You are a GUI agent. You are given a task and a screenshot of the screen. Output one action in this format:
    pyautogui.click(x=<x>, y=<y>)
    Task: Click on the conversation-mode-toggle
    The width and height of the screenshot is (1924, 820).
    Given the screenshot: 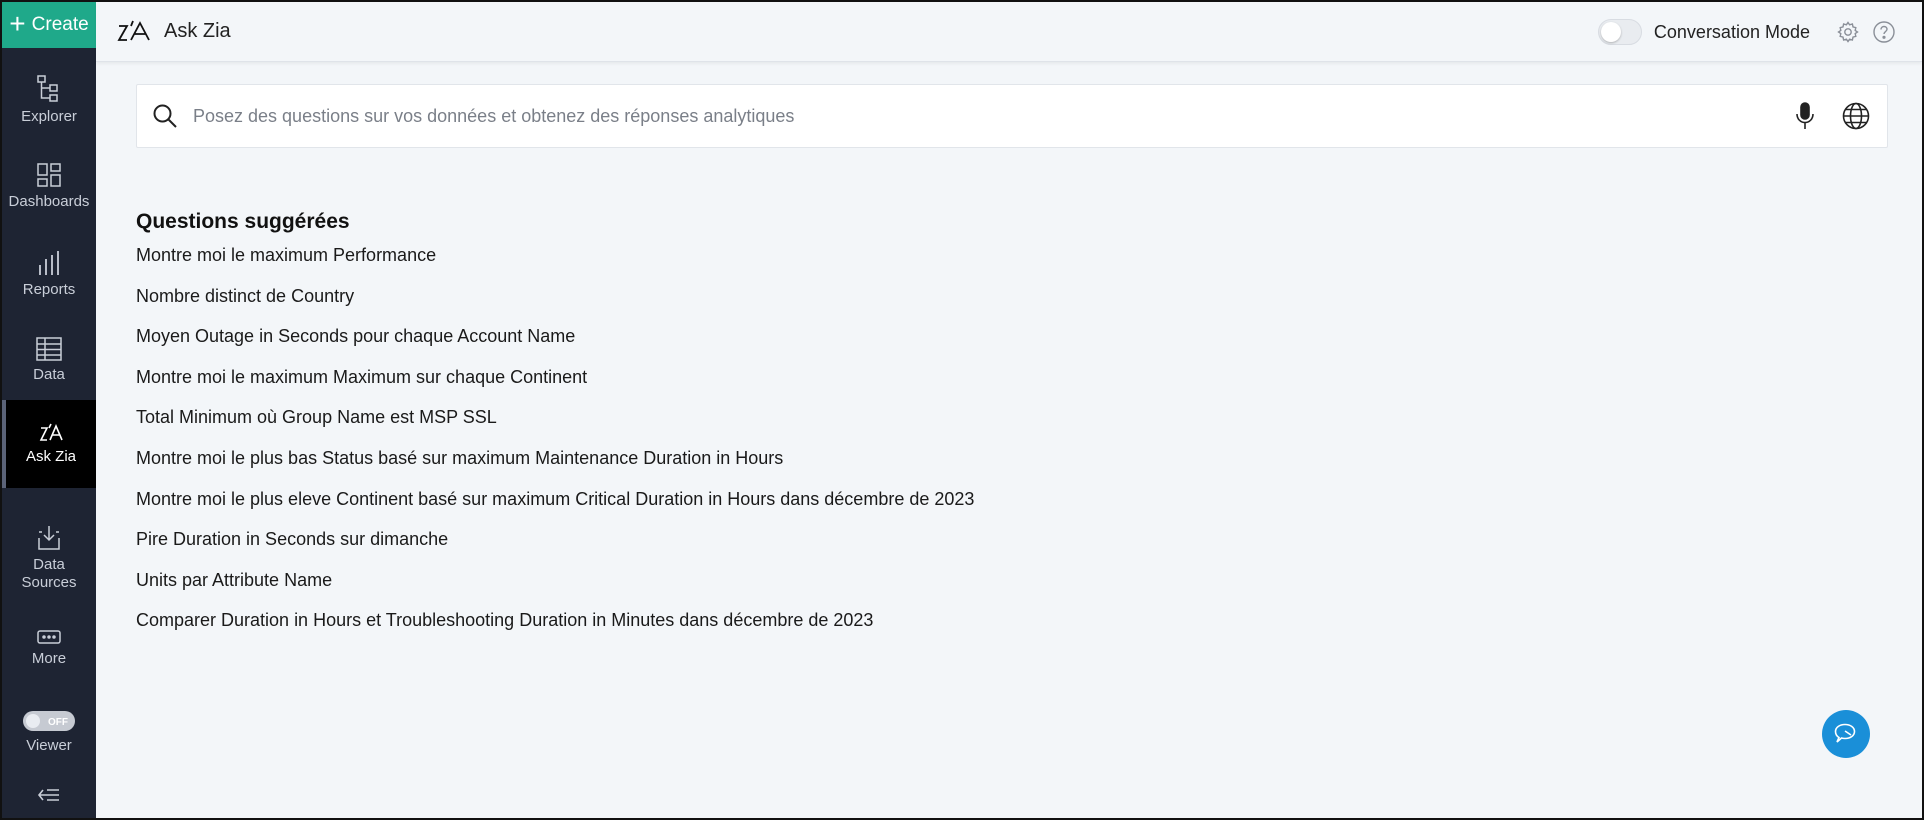 What is the action you would take?
    pyautogui.click(x=1619, y=32)
    